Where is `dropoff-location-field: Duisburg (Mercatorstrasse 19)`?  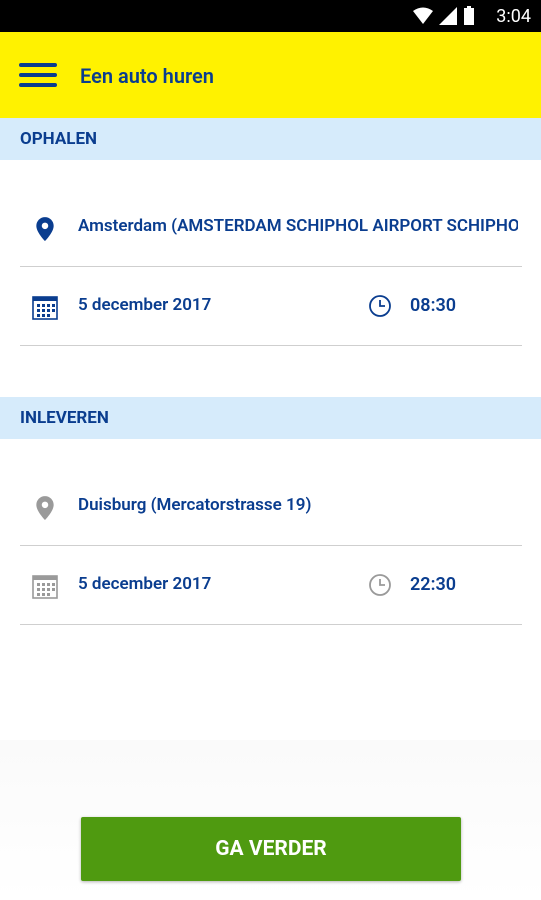
dropoff-location-field: Duisburg (Mercatorstrasse 19) is located at coordinates (271, 506).